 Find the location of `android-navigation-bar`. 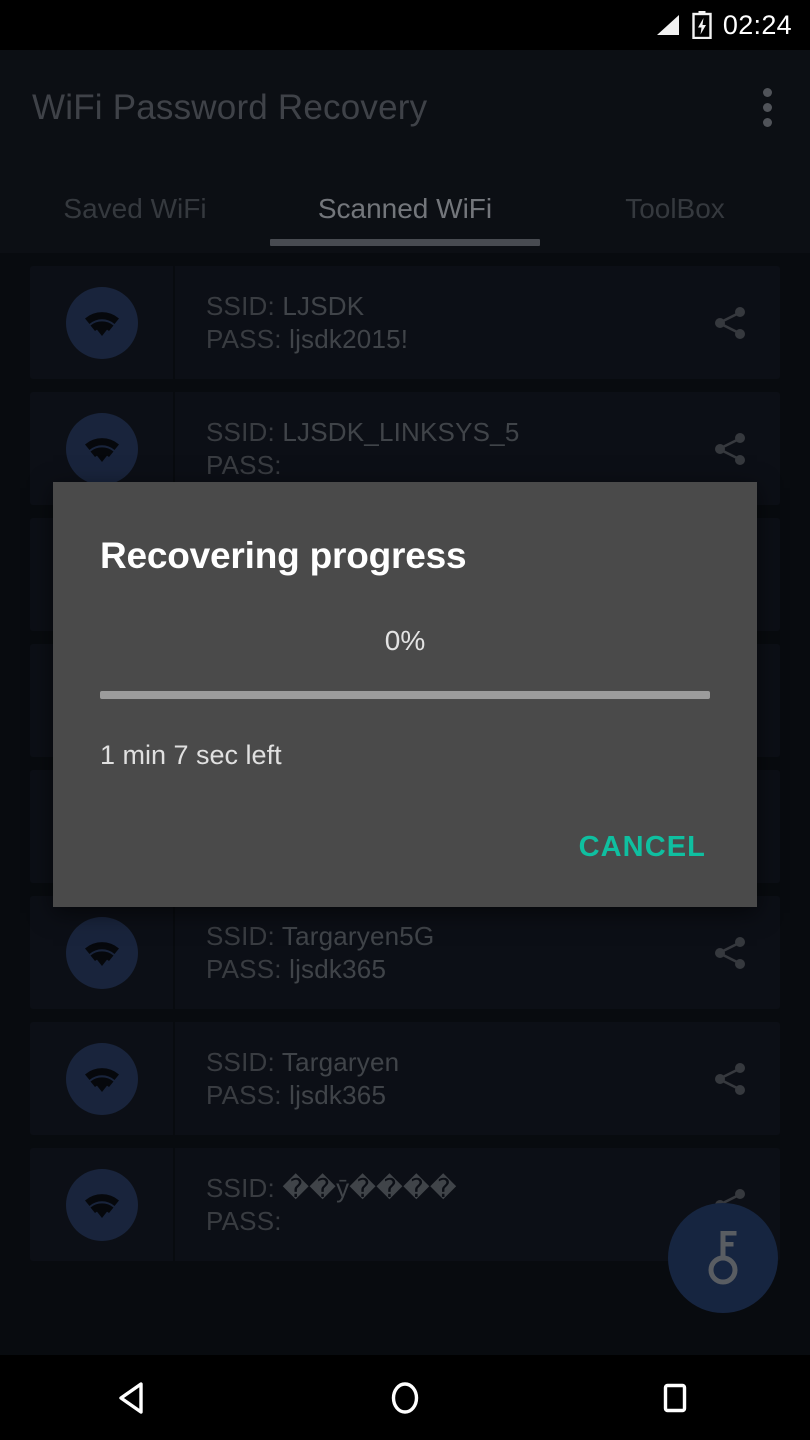

android-navigation-bar is located at coordinates (405, 1397).